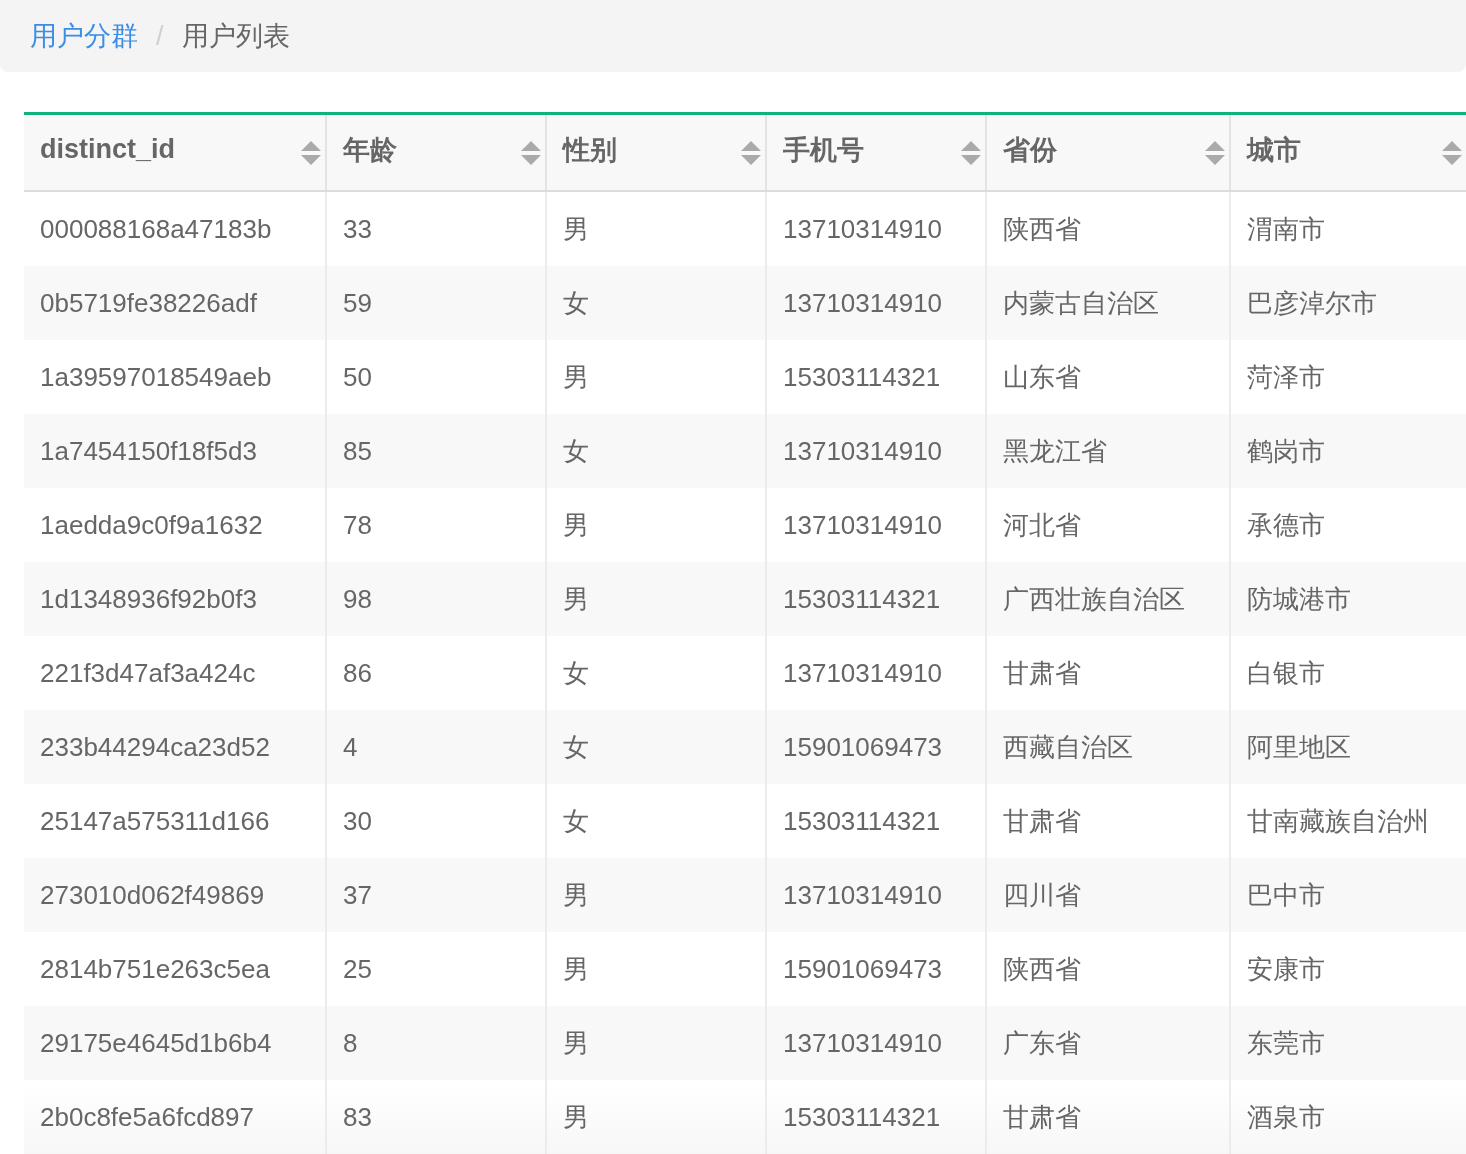 The image size is (1466, 1154). What do you see at coordinates (875, 747) in the screenshot?
I see `table-cell: 15901069473` at bounding box center [875, 747].